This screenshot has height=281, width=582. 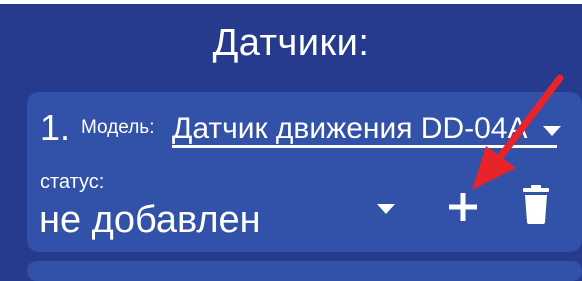 What do you see at coordinates (150, 220) in the screenshot?
I see `status-select: не добавлен` at bounding box center [150, 220].